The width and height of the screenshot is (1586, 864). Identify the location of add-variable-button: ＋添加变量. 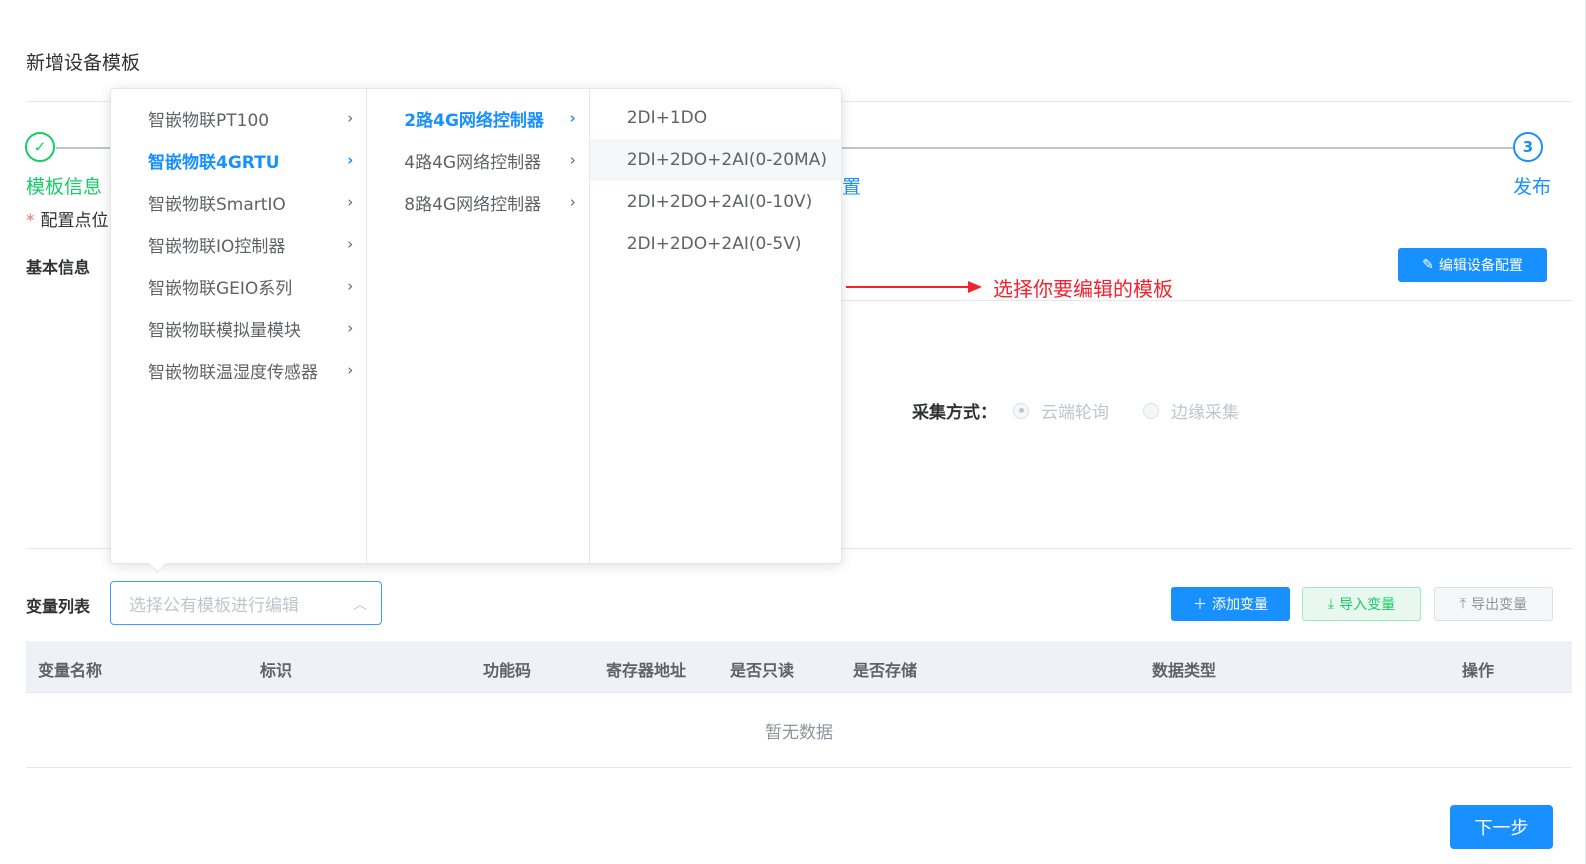
(1230, 604).